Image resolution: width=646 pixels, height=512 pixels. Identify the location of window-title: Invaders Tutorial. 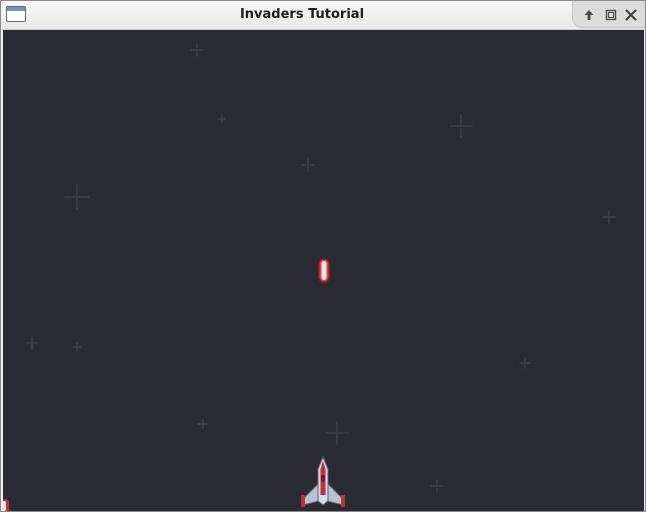
(302, 14).